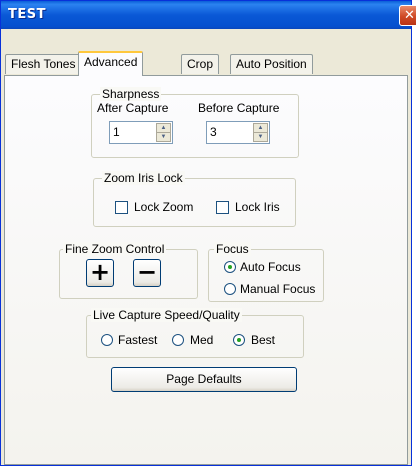 This screenshot has height=466, width=416. What do you see at coordinates (131, 94) in the screenshot?
I see `sharpness-title: Sharpness` at bounding box center [131, 94].